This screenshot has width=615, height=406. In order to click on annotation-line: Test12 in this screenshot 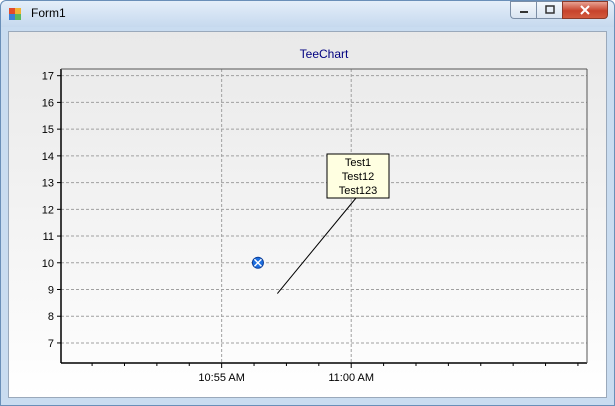, I will do `click(358, 177)`.